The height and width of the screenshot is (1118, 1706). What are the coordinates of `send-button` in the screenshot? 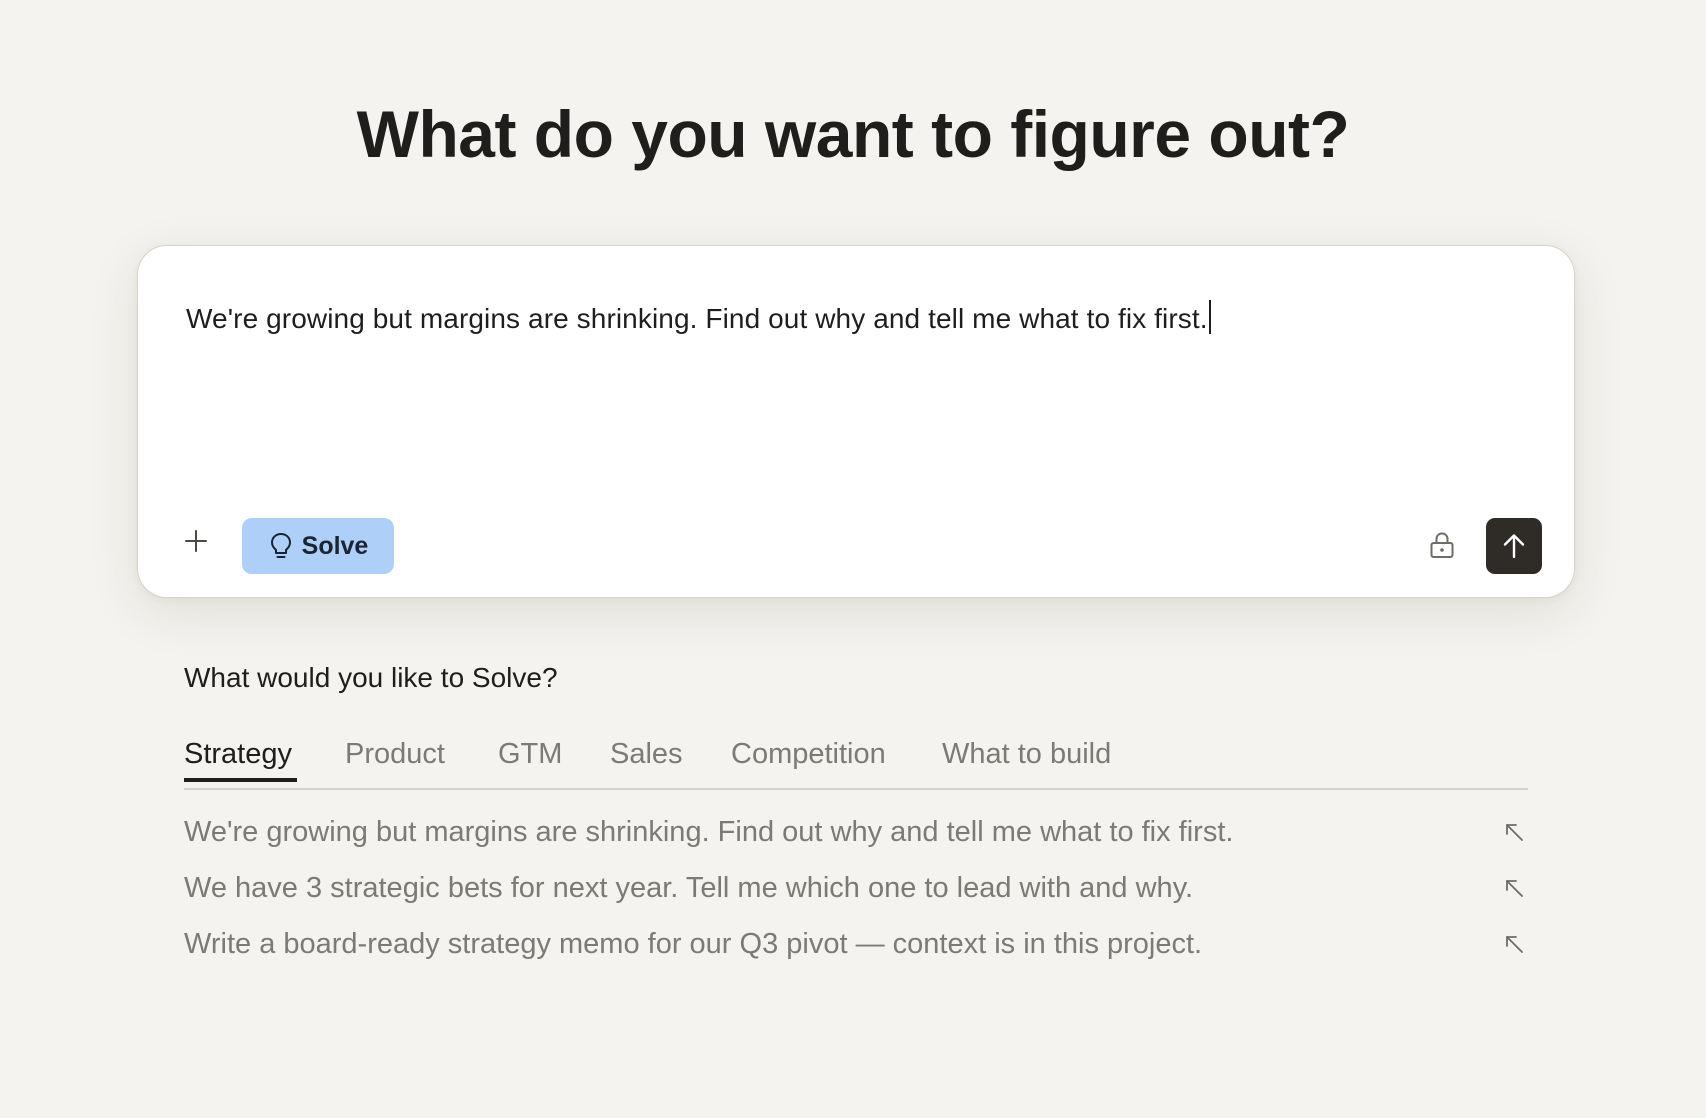 It's located at (1514, 546).